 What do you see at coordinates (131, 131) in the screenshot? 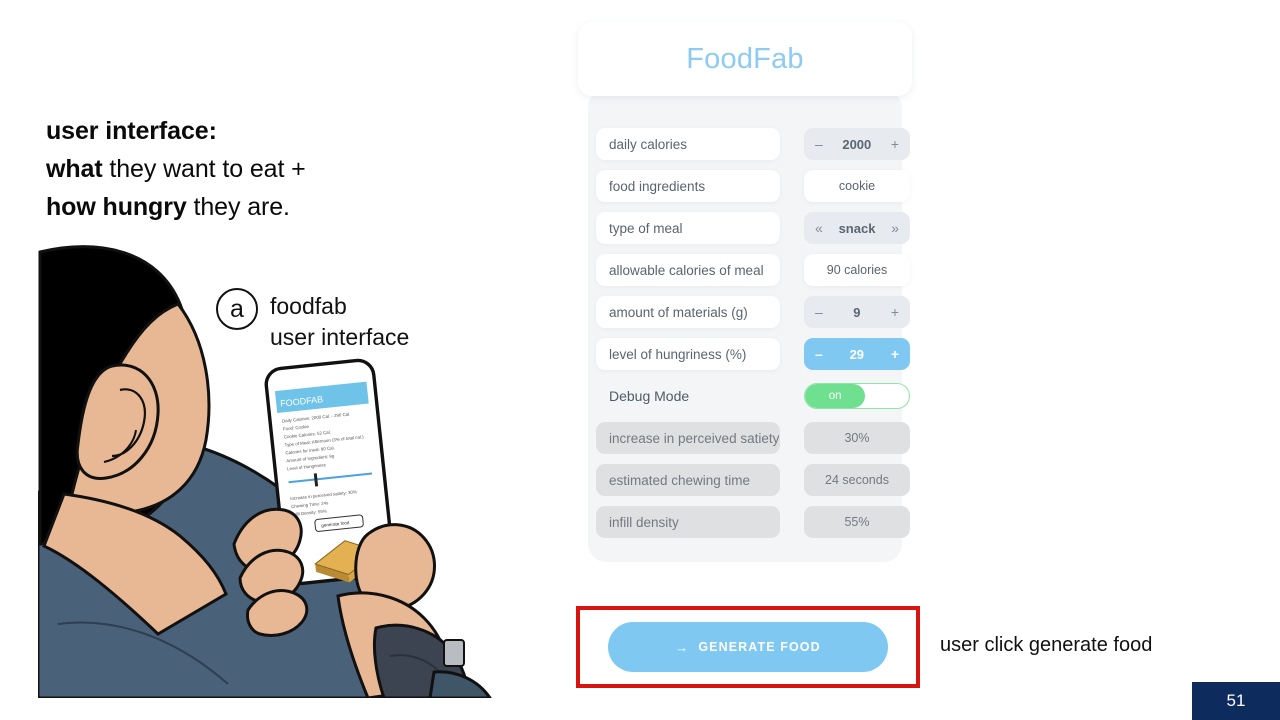
I see `headline-line-1-bold: user interface:` at bounding box center [131, 131].